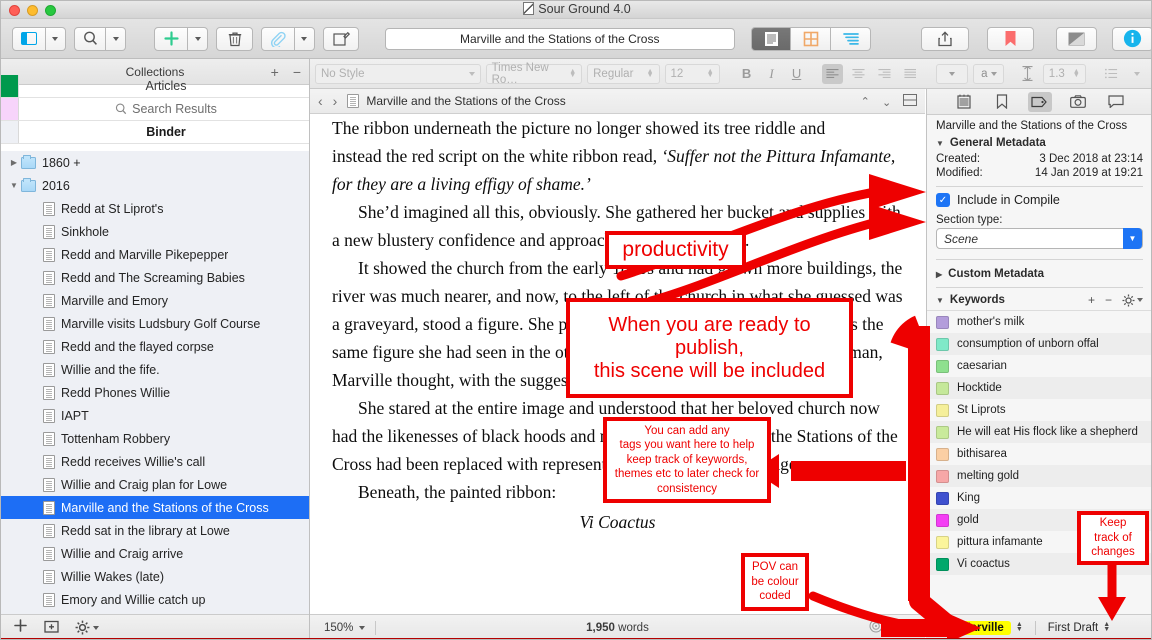 This screenshot has height=640, width=1152. What do you see at coordinates (945, 38) in the screenshot?
I see `share-icon` at bounding box center [945, 38].